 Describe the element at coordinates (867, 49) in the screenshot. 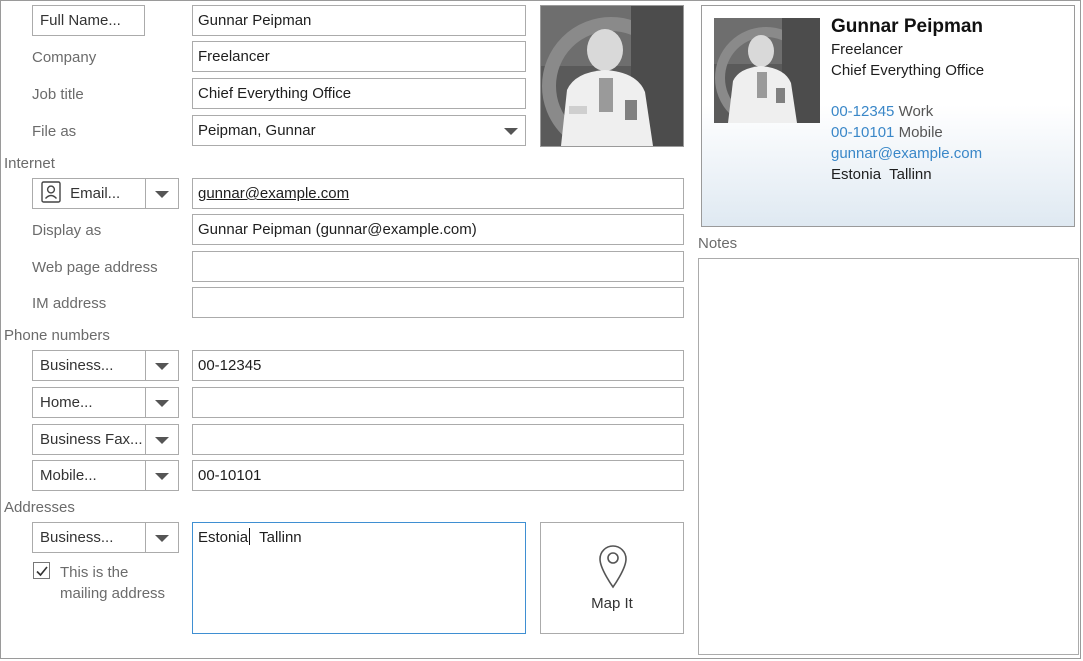

I see `card-company: Freelancer` at that location.